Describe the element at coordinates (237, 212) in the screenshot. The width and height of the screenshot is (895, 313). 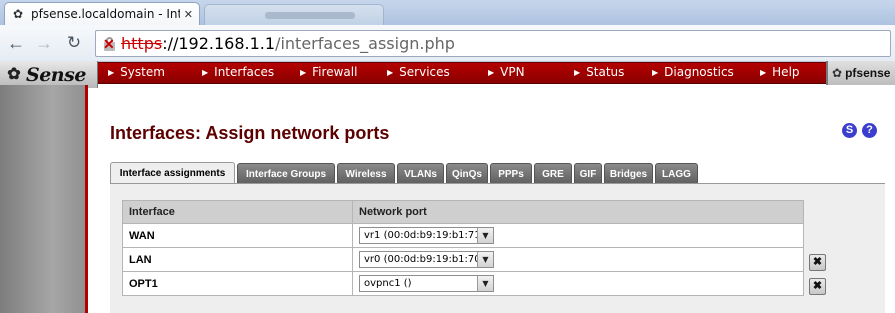
I see `column-header-interface: Interface` at that location.